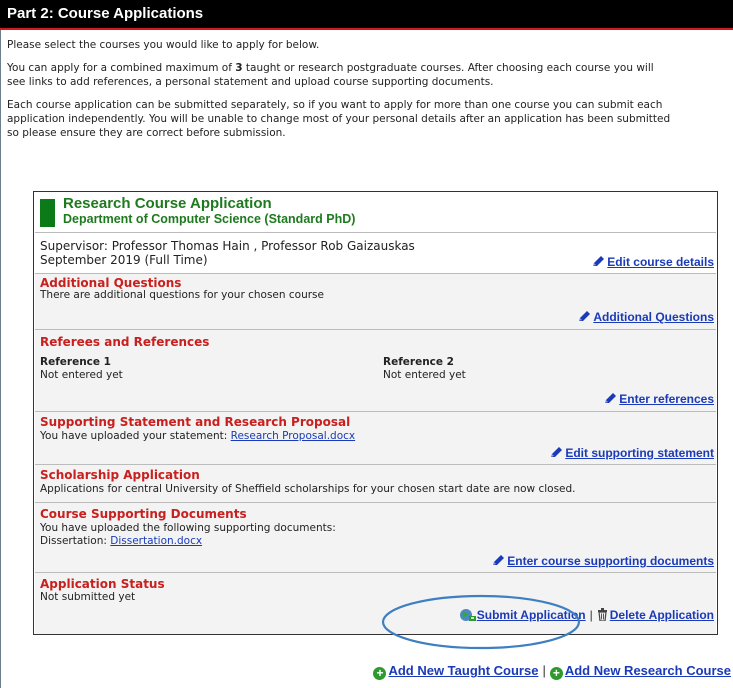 Image resolution: width=733 pixels, height=688 pixels. Describe the element at coordinates (418, 362) in the screenshot. I see `reference-2-label: Reference 2` at that location.